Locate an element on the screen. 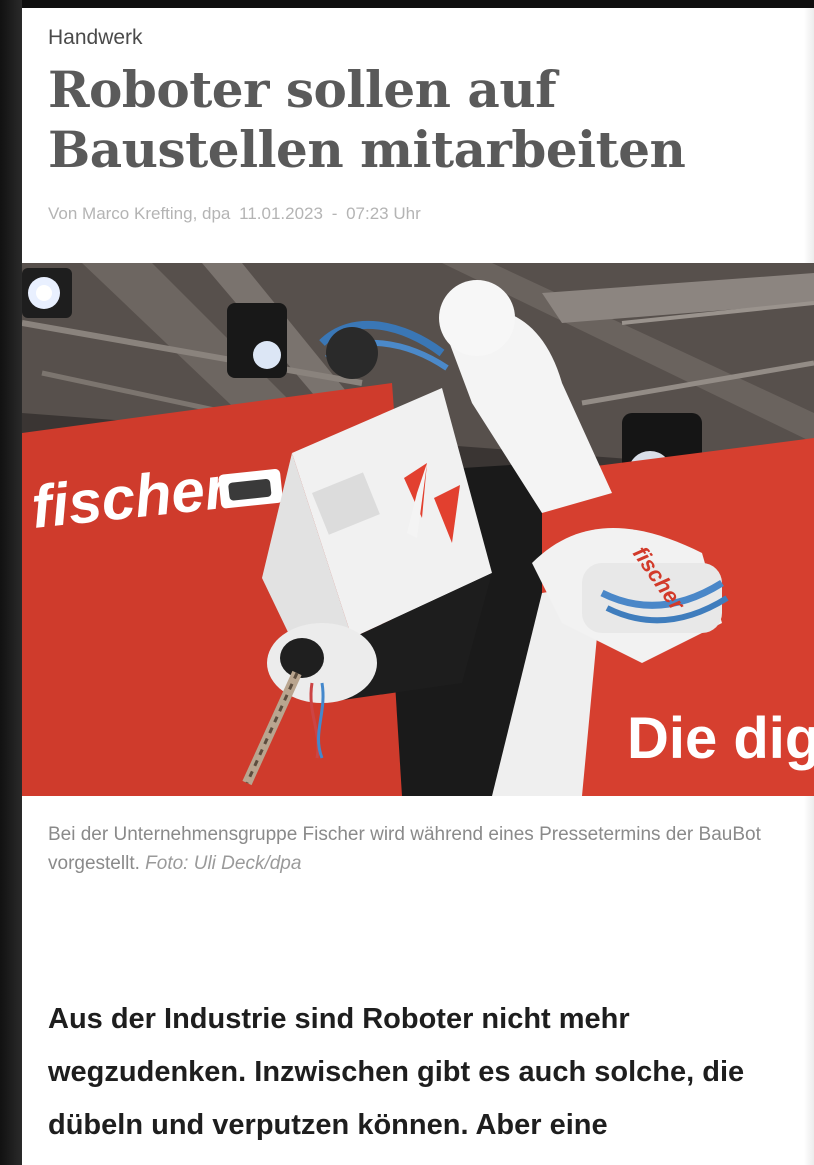 Image resolution: width=814 pixels, height=1165 pixels. top-shade is located at coordinates (407, 4).